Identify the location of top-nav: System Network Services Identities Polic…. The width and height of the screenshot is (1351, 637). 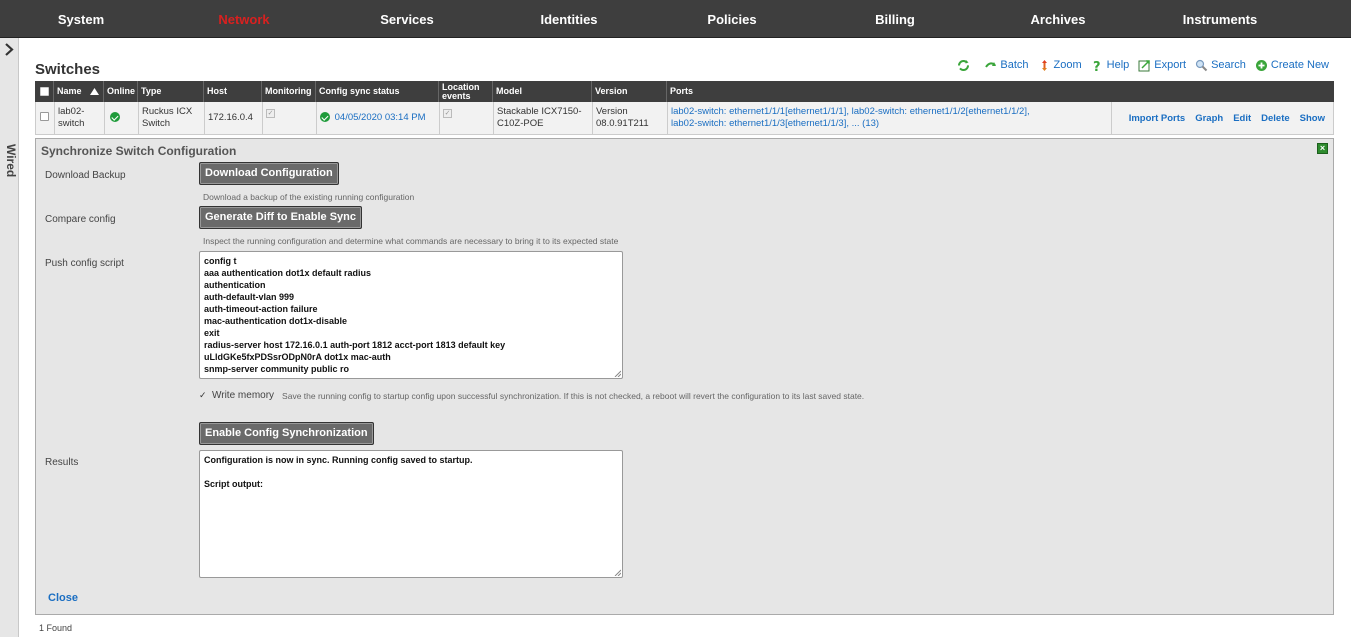
(675, 19).